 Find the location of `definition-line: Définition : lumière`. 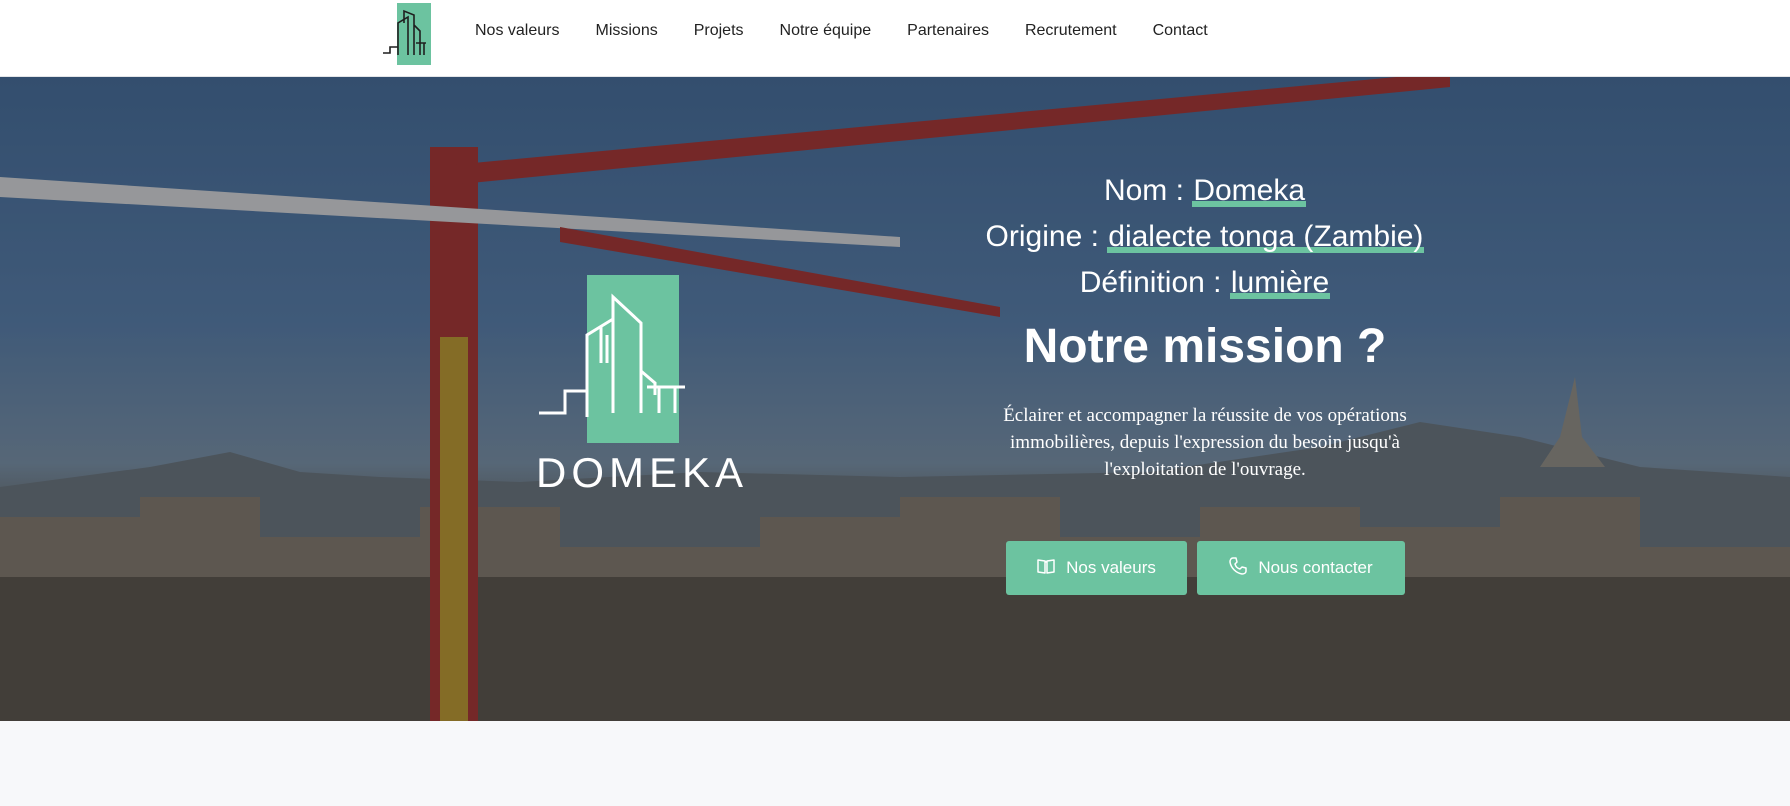

definition-line: Définition : lumière is located at coordinates (1205, 283).